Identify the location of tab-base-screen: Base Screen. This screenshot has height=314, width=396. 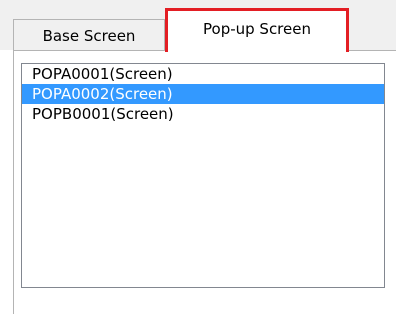
(89, 35).